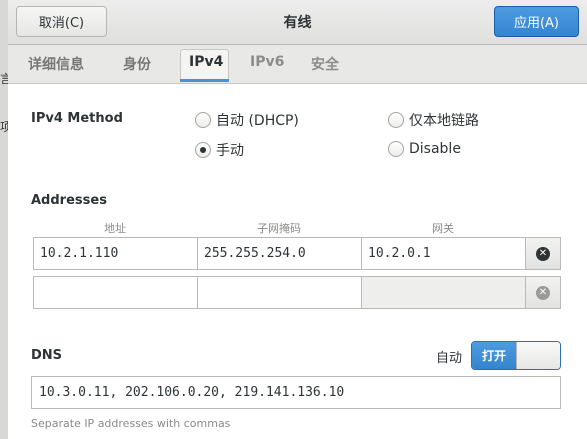  I want to click on dns-hint: Separate IP addresses with commas, so click(131, 423).